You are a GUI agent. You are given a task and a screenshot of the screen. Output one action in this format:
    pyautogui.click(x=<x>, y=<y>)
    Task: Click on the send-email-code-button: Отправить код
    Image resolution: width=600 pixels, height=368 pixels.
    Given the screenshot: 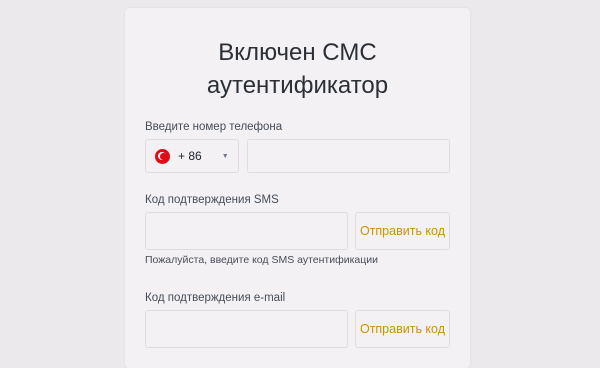 What is the action you would take?
    pyautogui.click(x=402, y=329)
    